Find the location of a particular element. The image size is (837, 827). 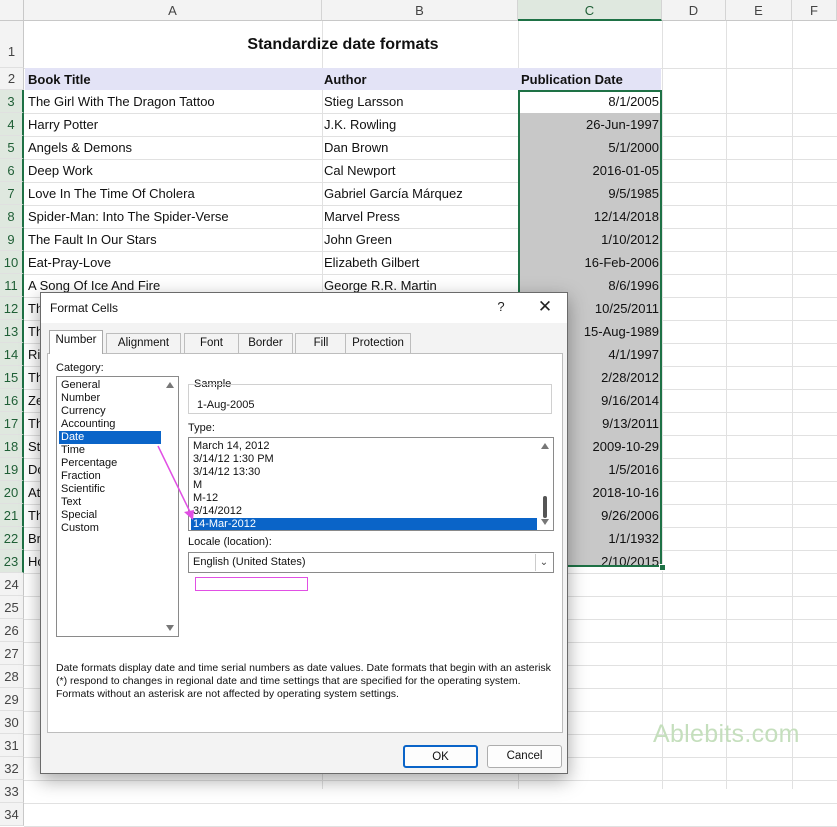

row-header: 2 is located at coordinates (12, 79).